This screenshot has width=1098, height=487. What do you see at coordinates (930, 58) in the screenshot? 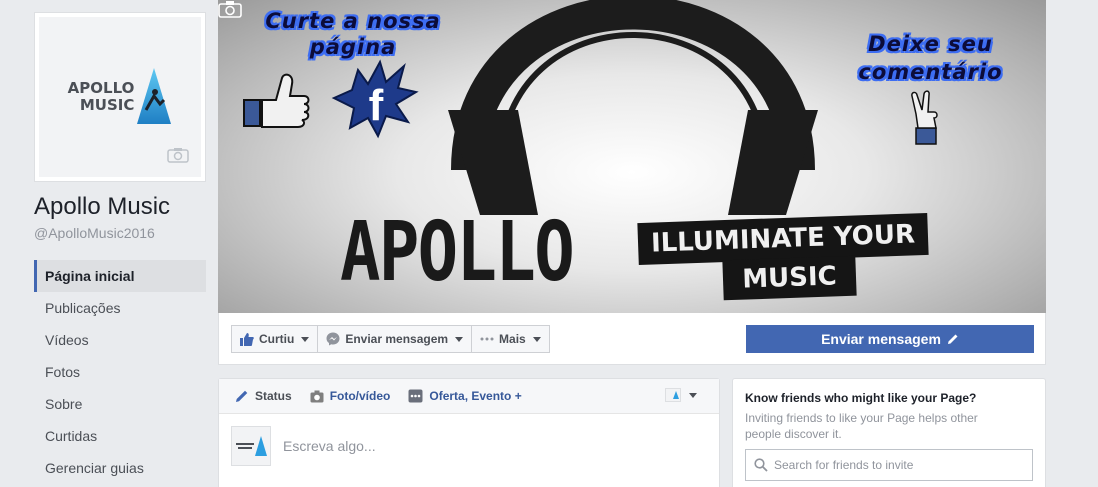
I see `cover-comment-text: Deixe seu comentário` at bounding box center [930, 58].